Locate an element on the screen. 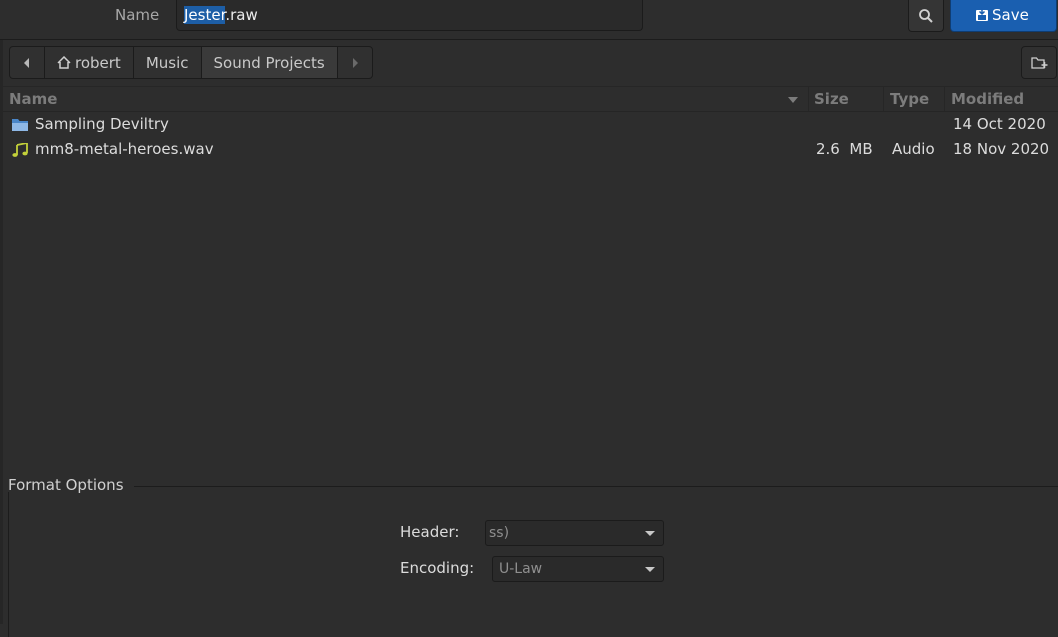 This screenshot has width=1058, height=637. breadcrumb-label: Sound Projects is located at coordinates (269, 62).